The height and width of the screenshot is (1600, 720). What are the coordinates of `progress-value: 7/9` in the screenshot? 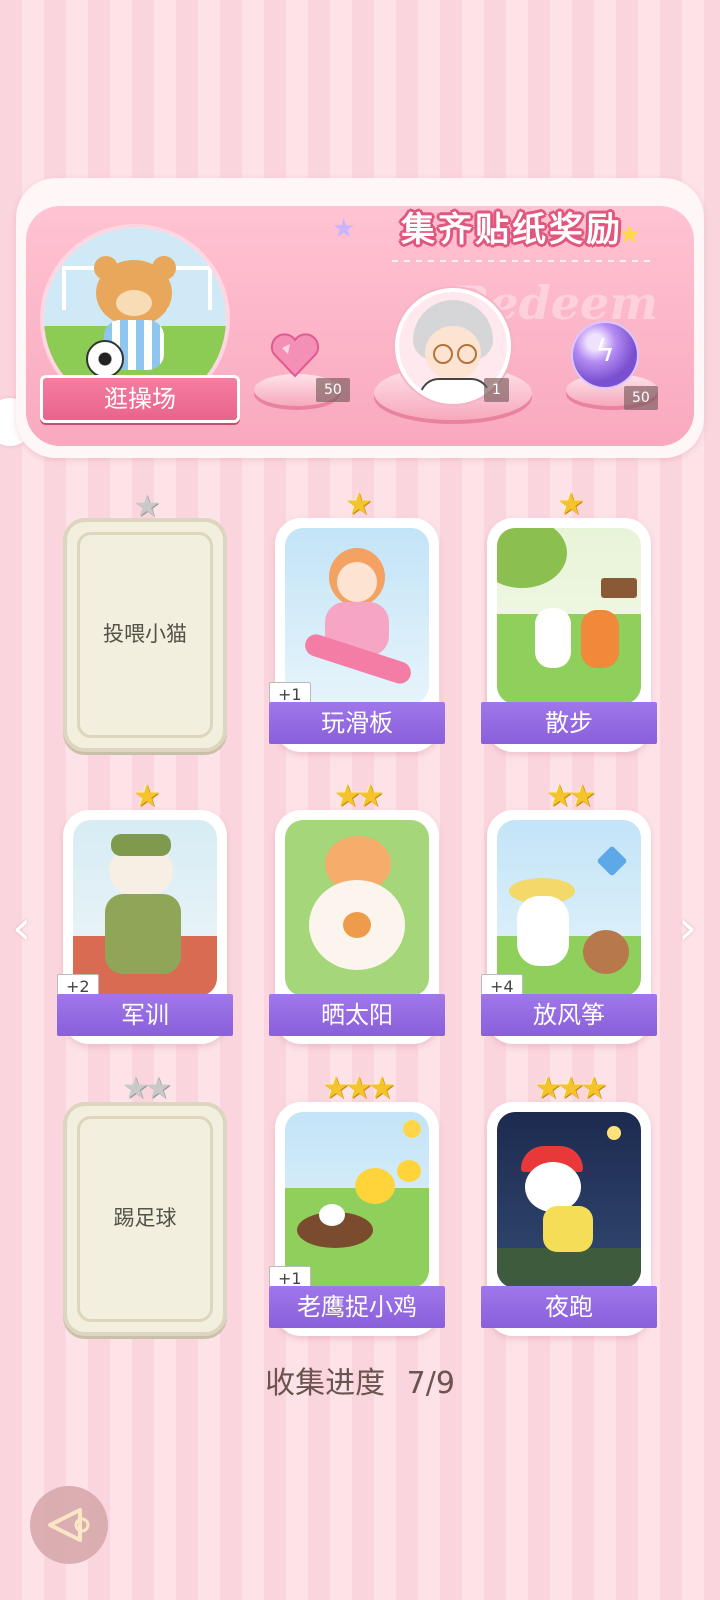 It's located at (430, 1383).